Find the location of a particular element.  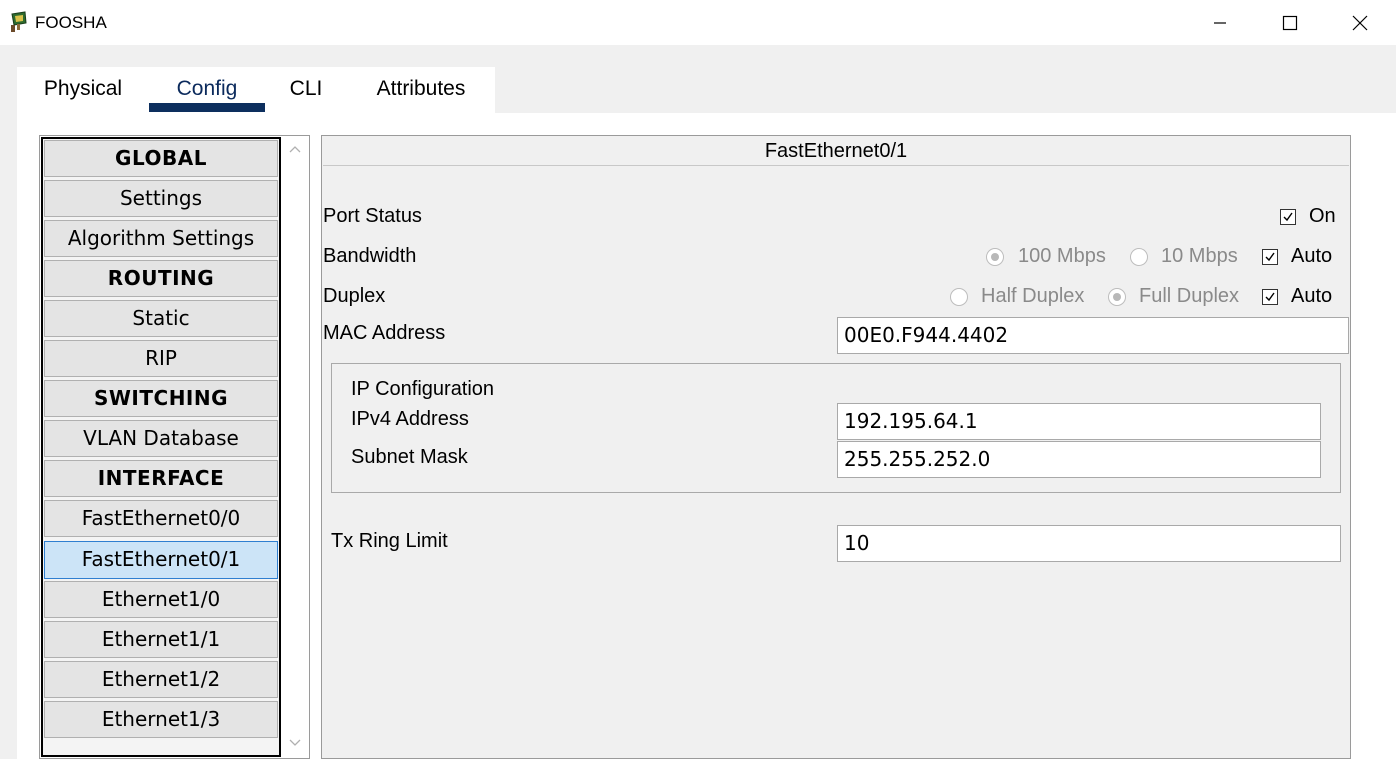

duplex-auto-label: Auto is located at coordinates (1312, 296).